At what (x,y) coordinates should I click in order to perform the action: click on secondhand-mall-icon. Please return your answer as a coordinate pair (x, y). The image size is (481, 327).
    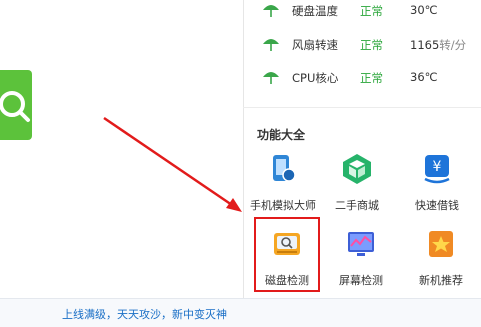
    Looking at the image, I should click on (357, 169).